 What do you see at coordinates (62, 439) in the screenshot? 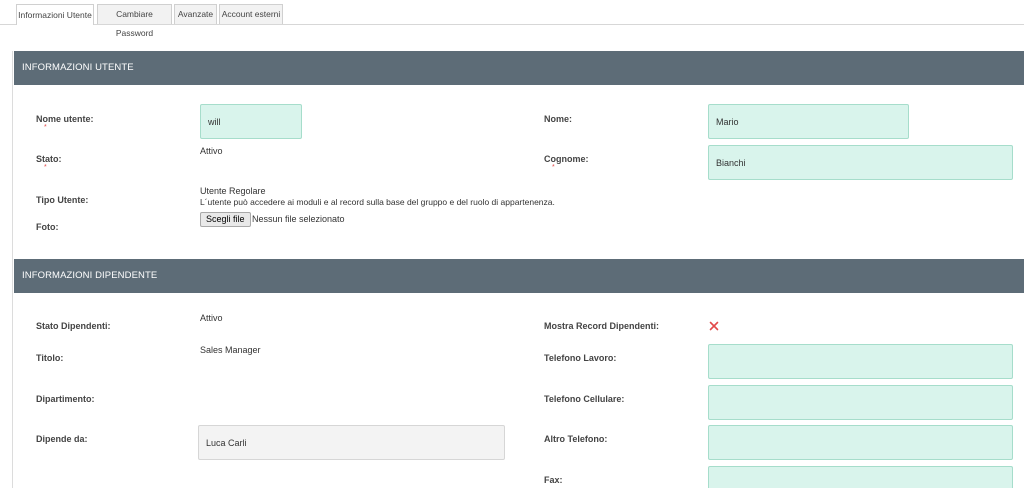
I see `reports-to-label: Dipende da:` at bounding box center [62, 439].